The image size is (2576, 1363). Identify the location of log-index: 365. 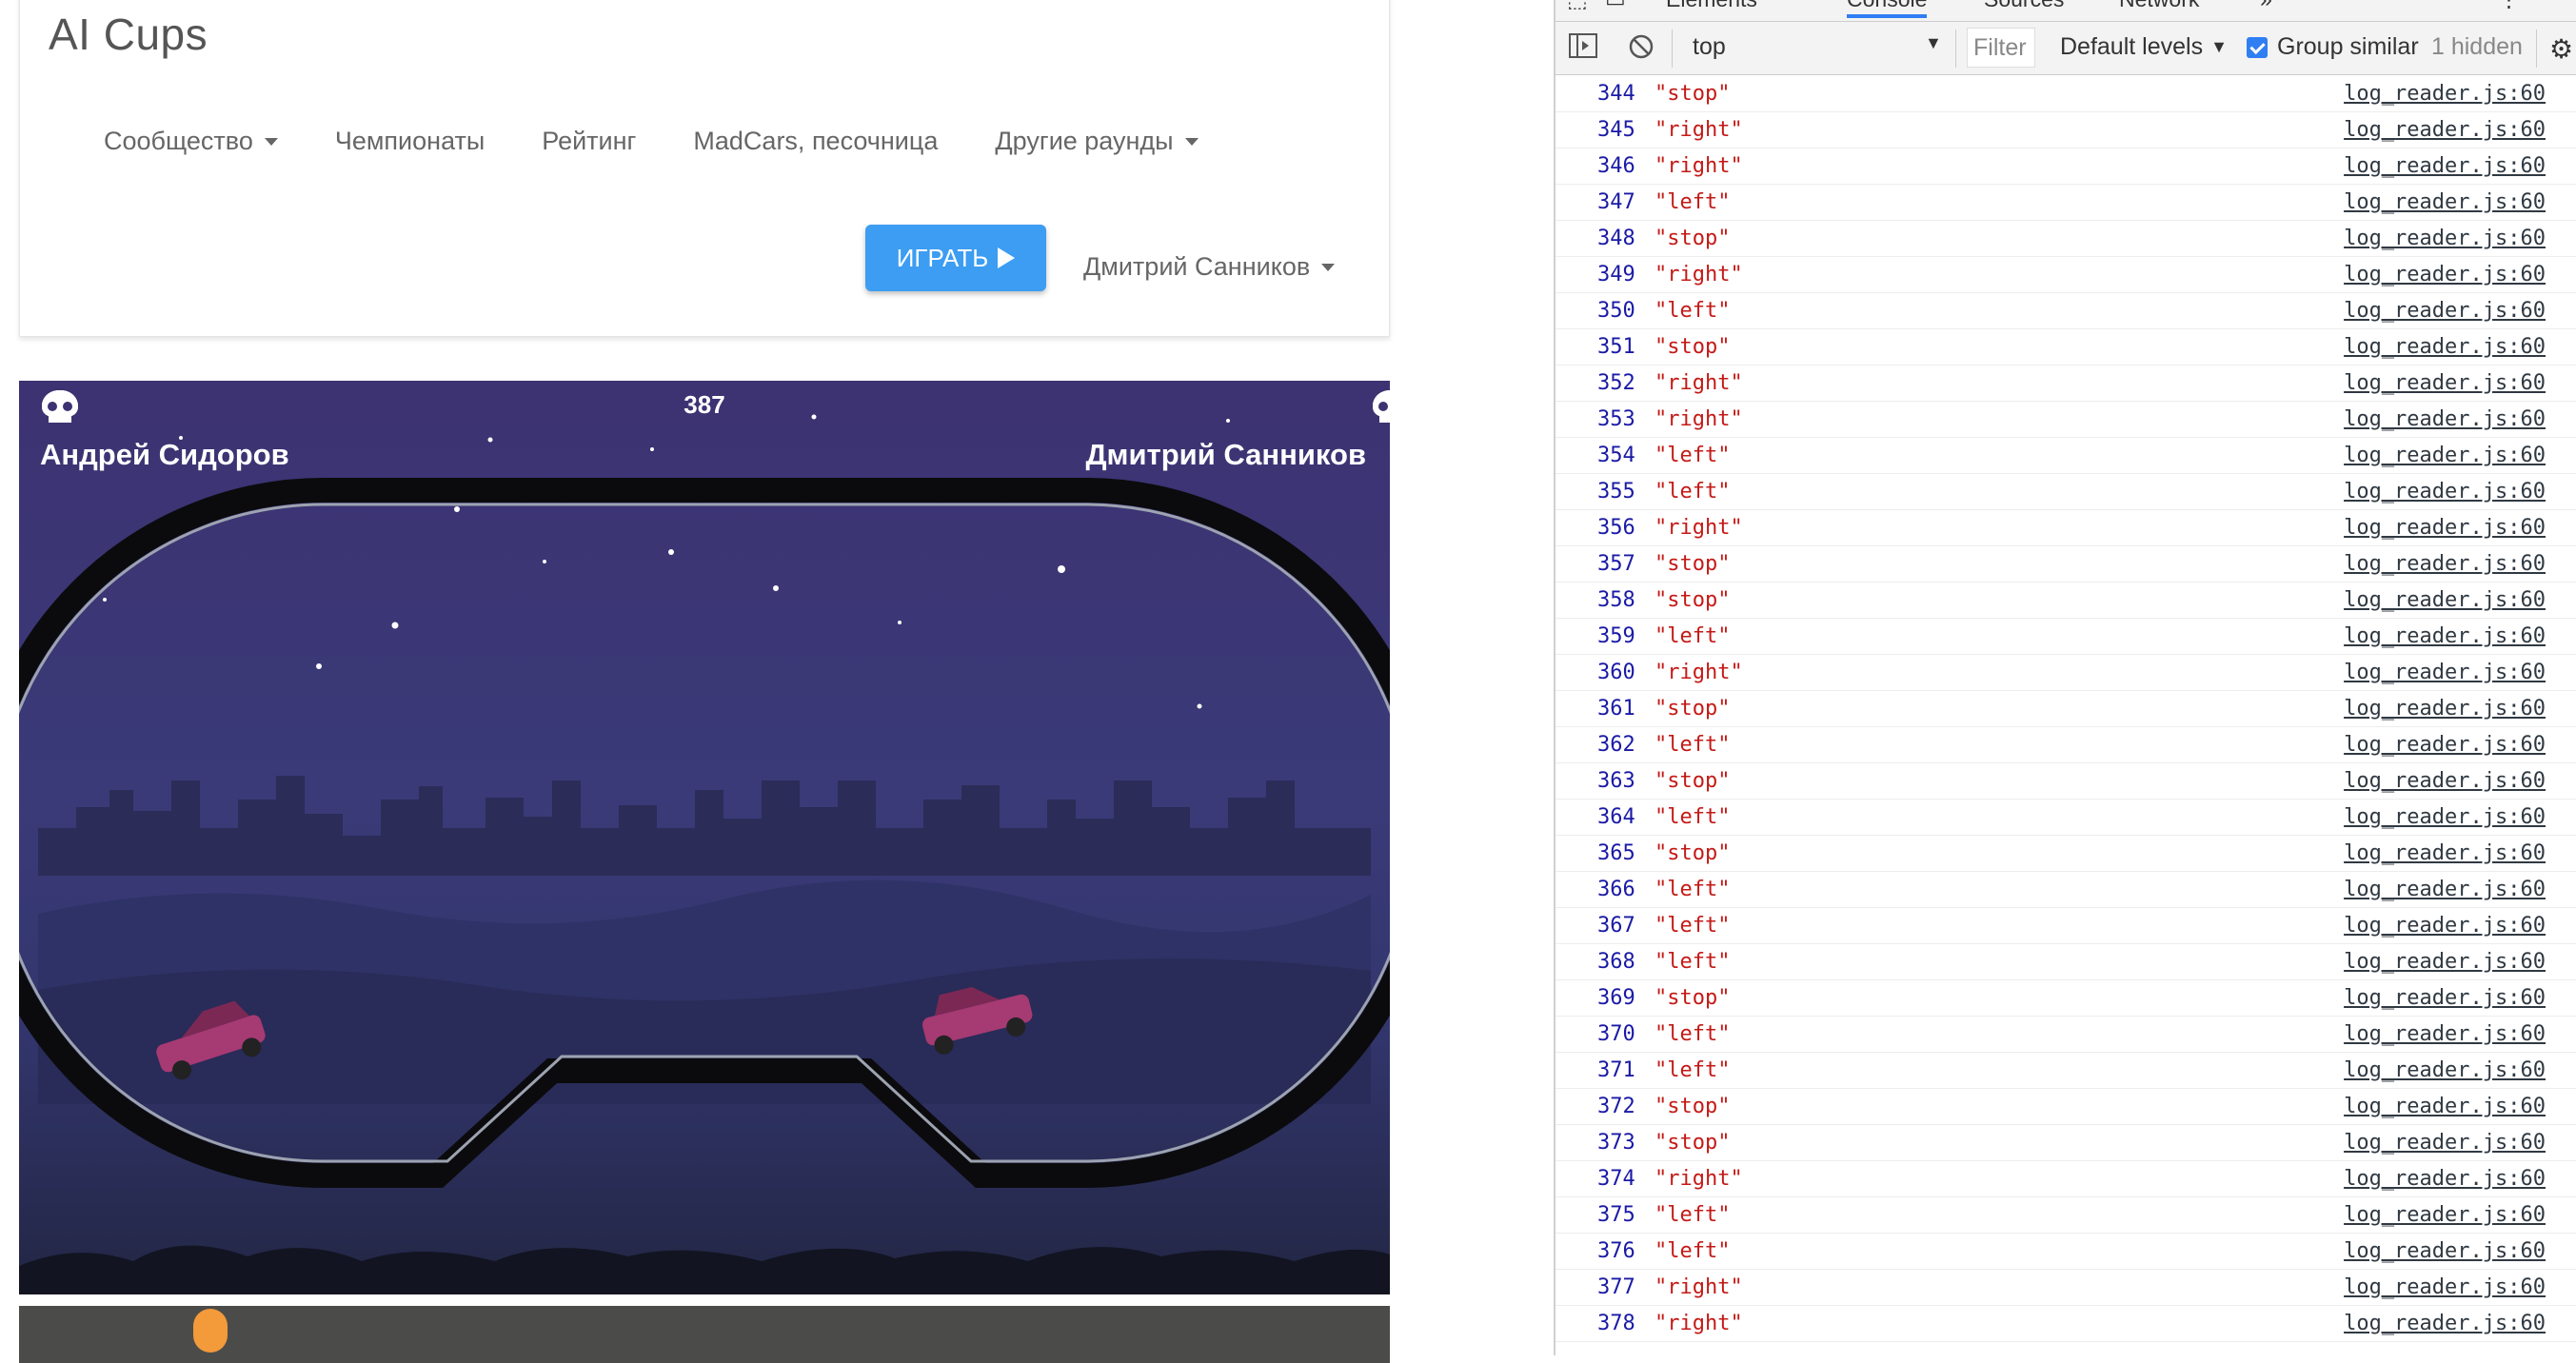
(1616, 853).